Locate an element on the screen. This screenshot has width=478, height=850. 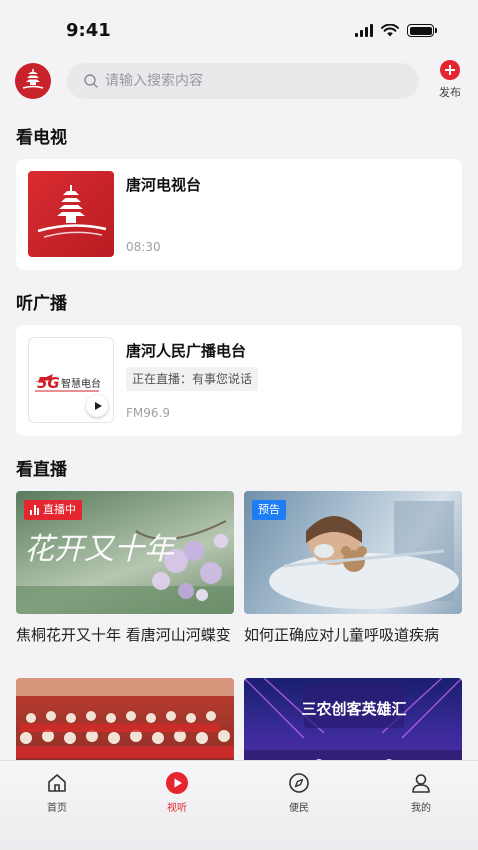
poster-text: 花开又十年 is located at coordinates (100, 549).